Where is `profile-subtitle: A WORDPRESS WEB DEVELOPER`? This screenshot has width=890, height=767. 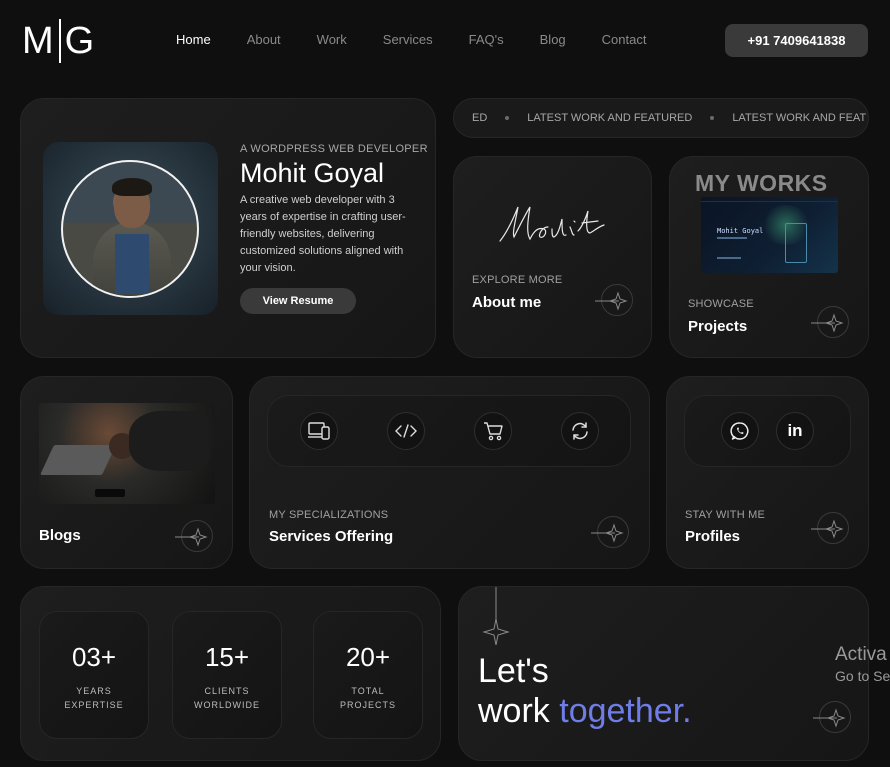 profile-subtitle: A WORDPRESS WEB DEVELOPER is located at coordinates (334, 149).